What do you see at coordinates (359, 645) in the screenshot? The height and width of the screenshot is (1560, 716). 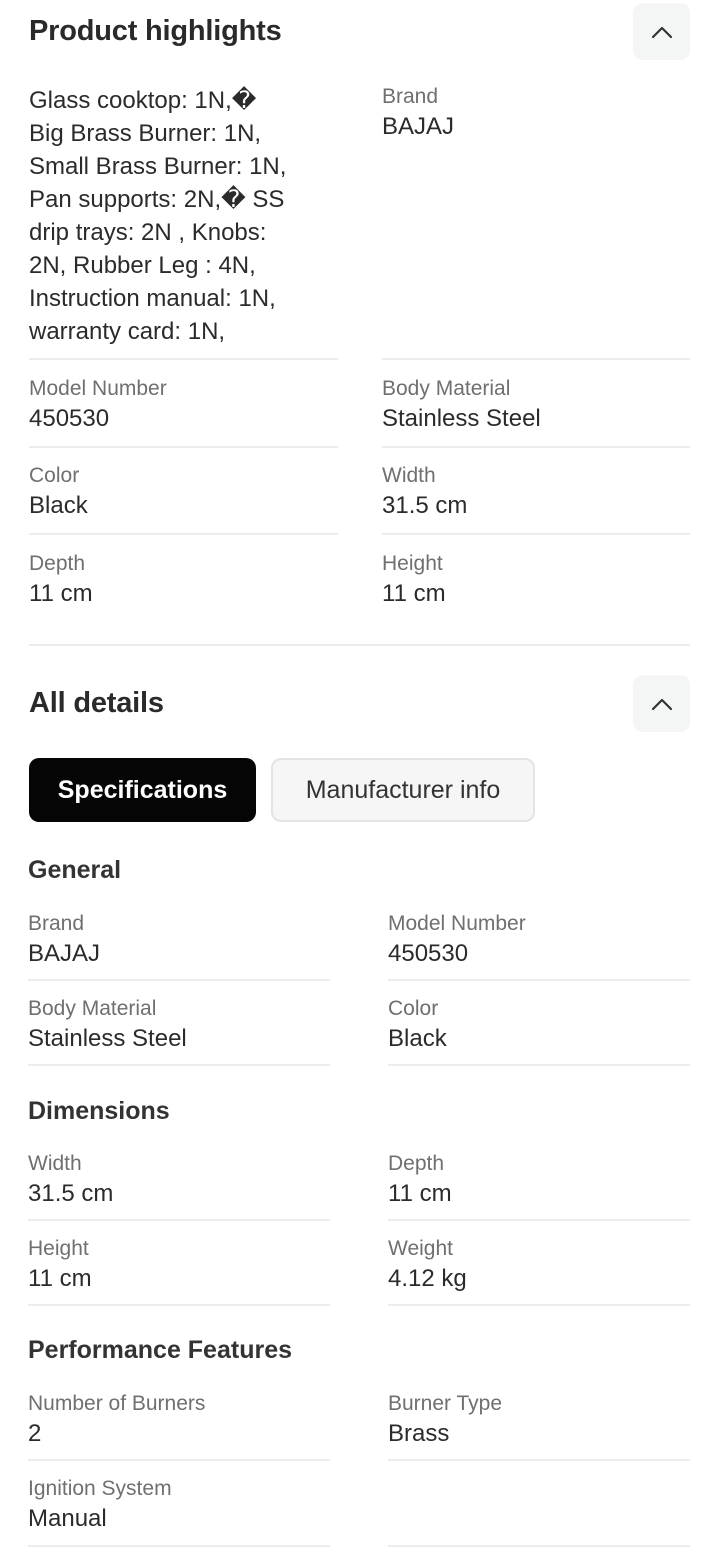 I see `section-divider` at bounding box center [359, 645].